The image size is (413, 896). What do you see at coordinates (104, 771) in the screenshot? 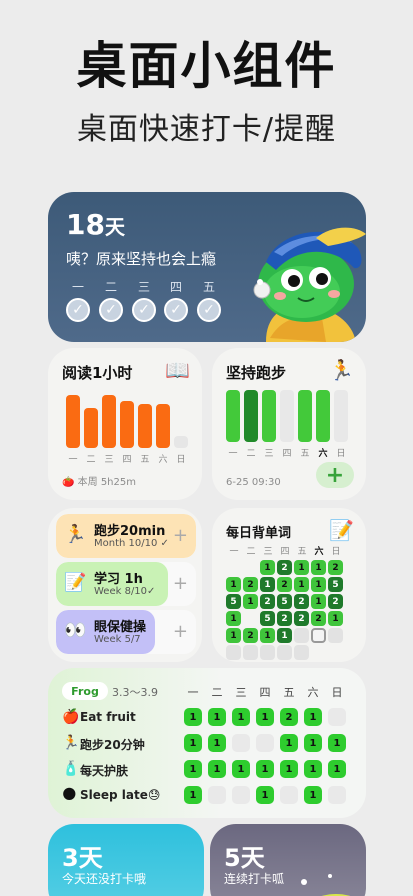
I see `habit-name: 每天护肤` at bounding box center [104, 771].